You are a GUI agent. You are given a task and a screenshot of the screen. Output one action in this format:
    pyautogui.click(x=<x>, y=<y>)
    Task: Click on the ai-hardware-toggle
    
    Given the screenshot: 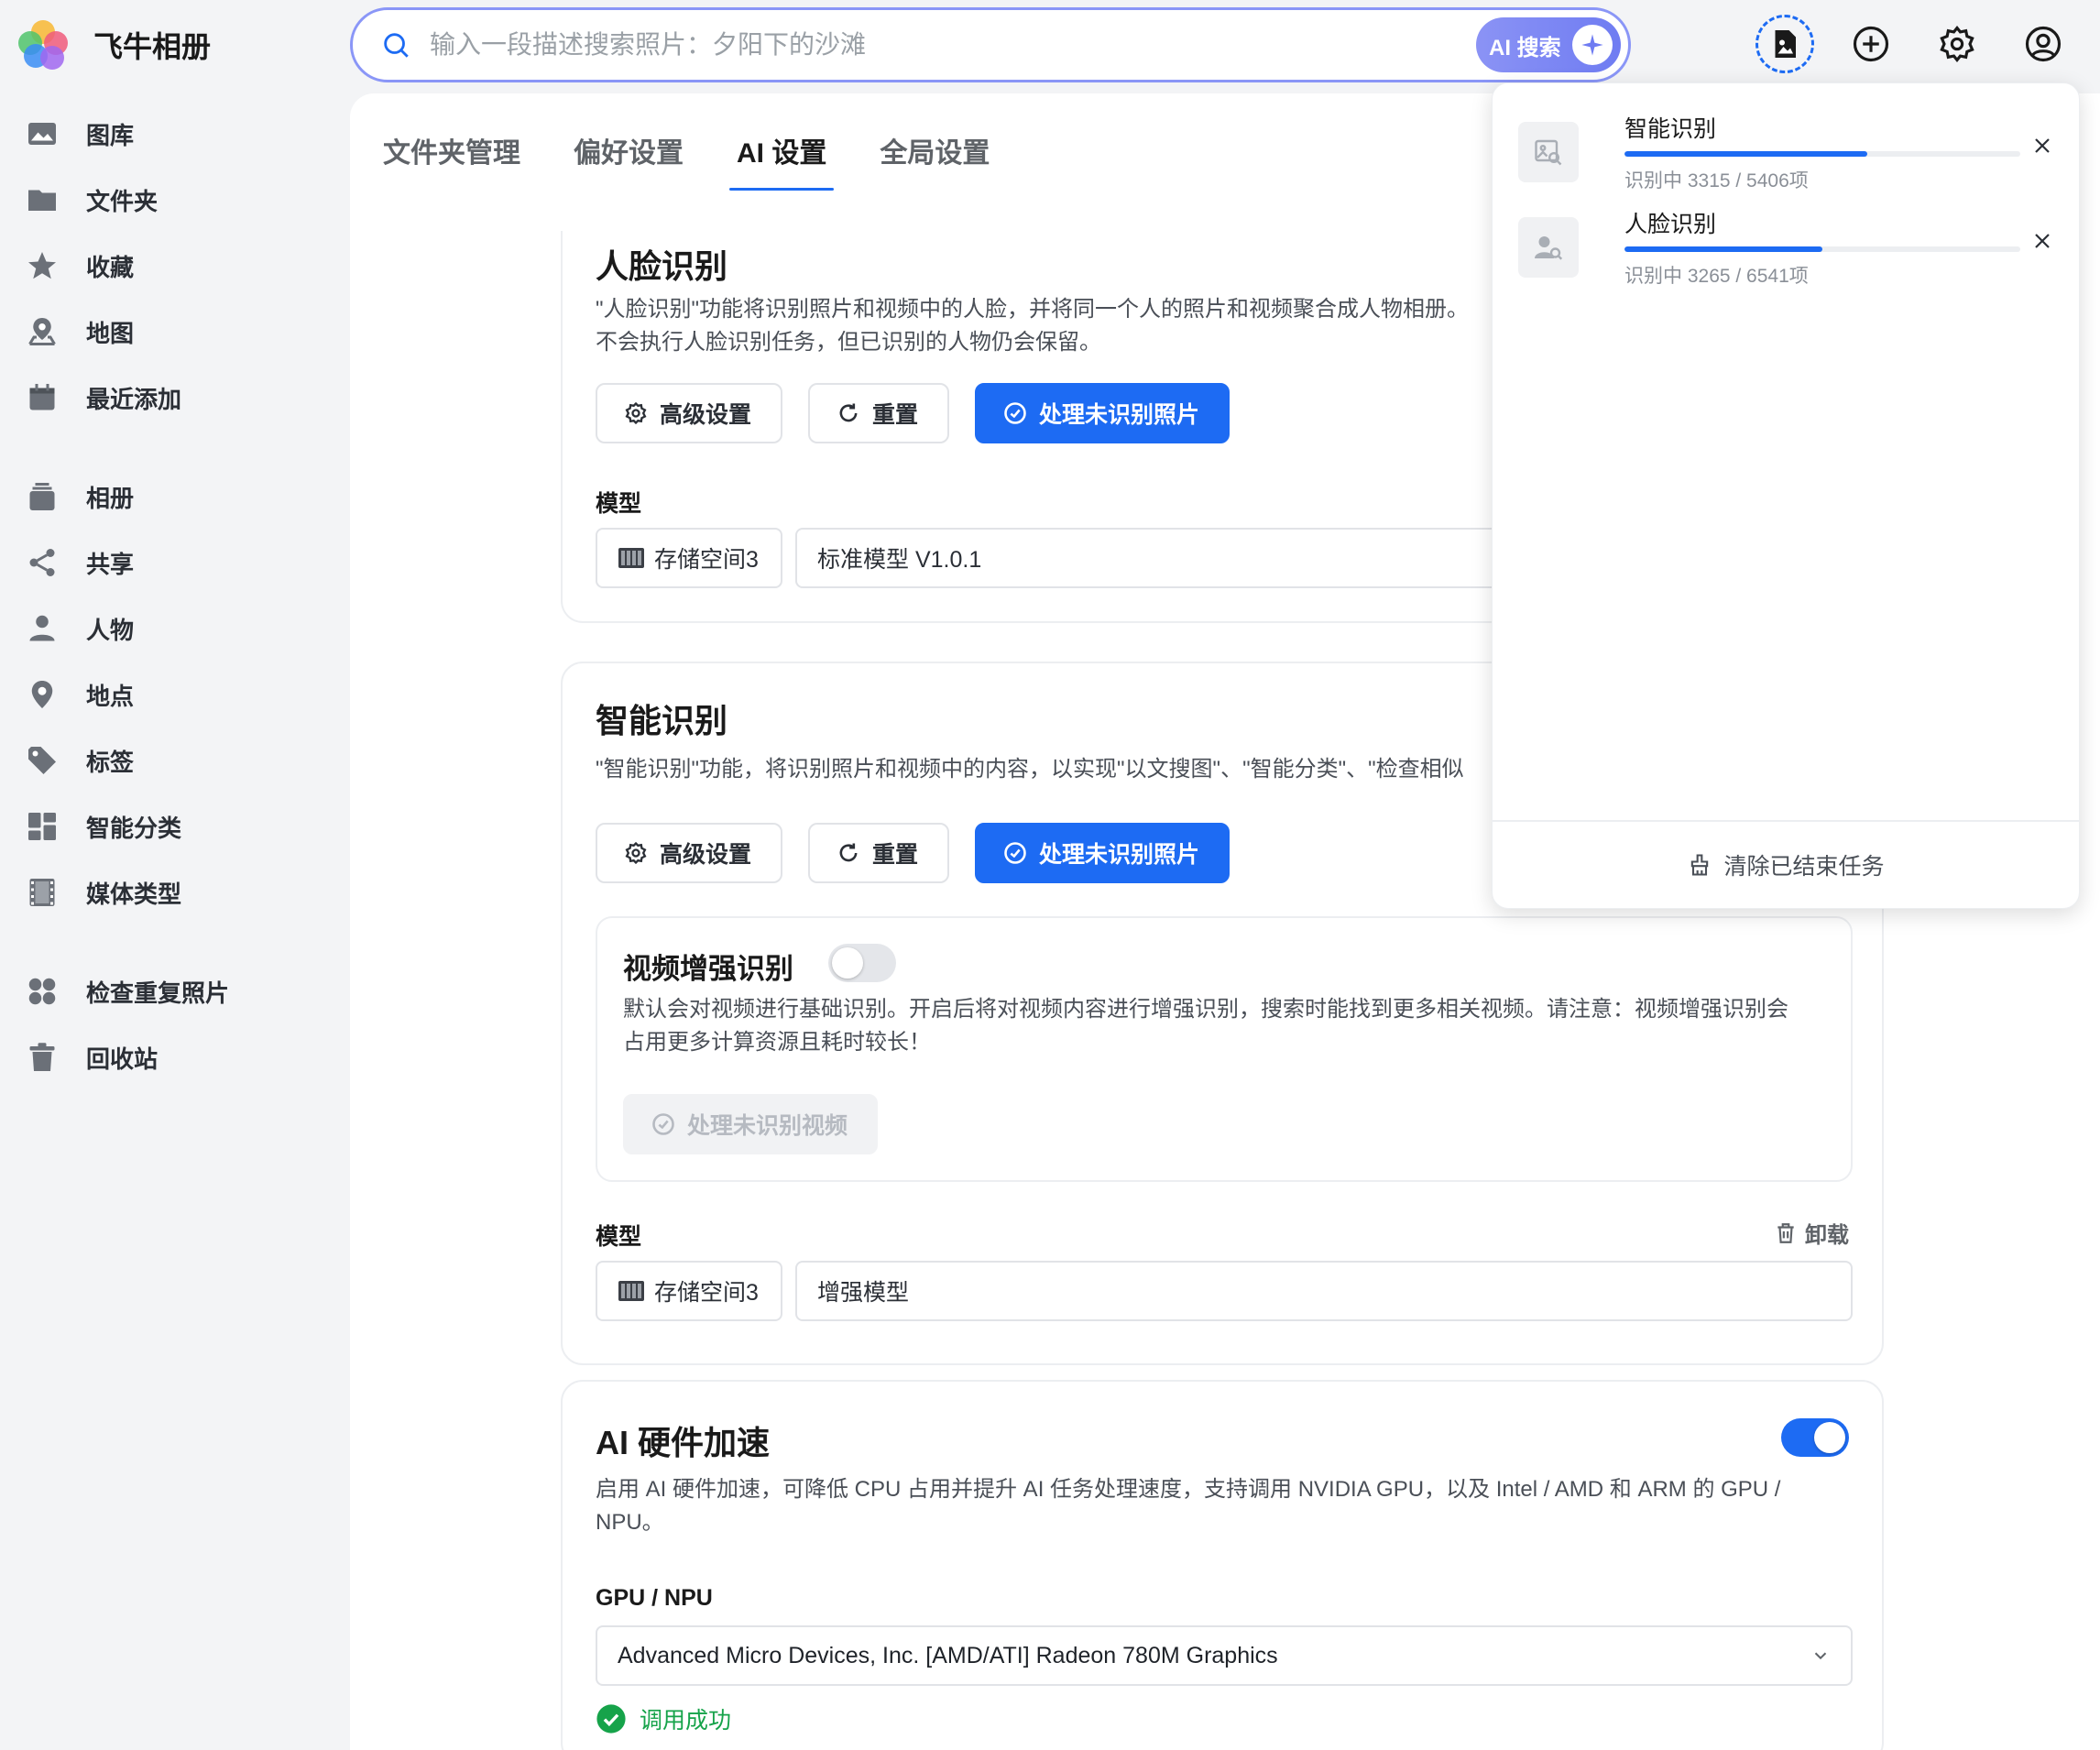 What is the action you would take?
    pyautogui.click(x=1815, y=1437)
    